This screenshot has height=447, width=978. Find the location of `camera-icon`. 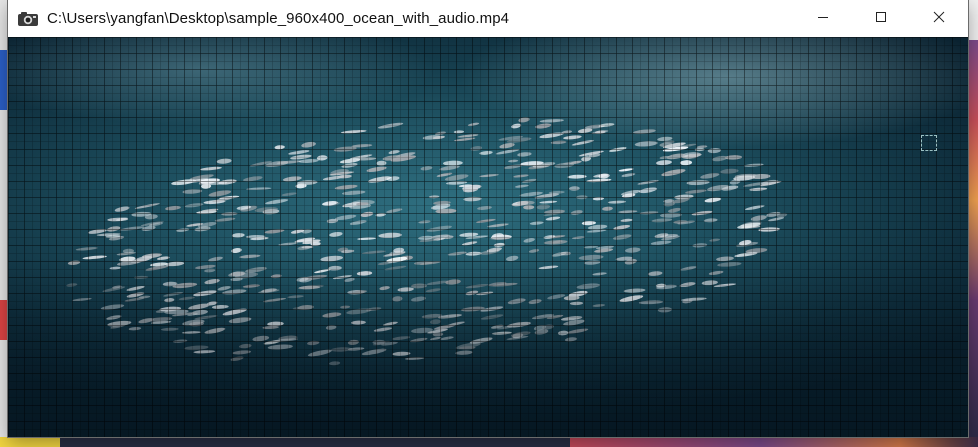

camera-icon is located at coordinates (28, 19).